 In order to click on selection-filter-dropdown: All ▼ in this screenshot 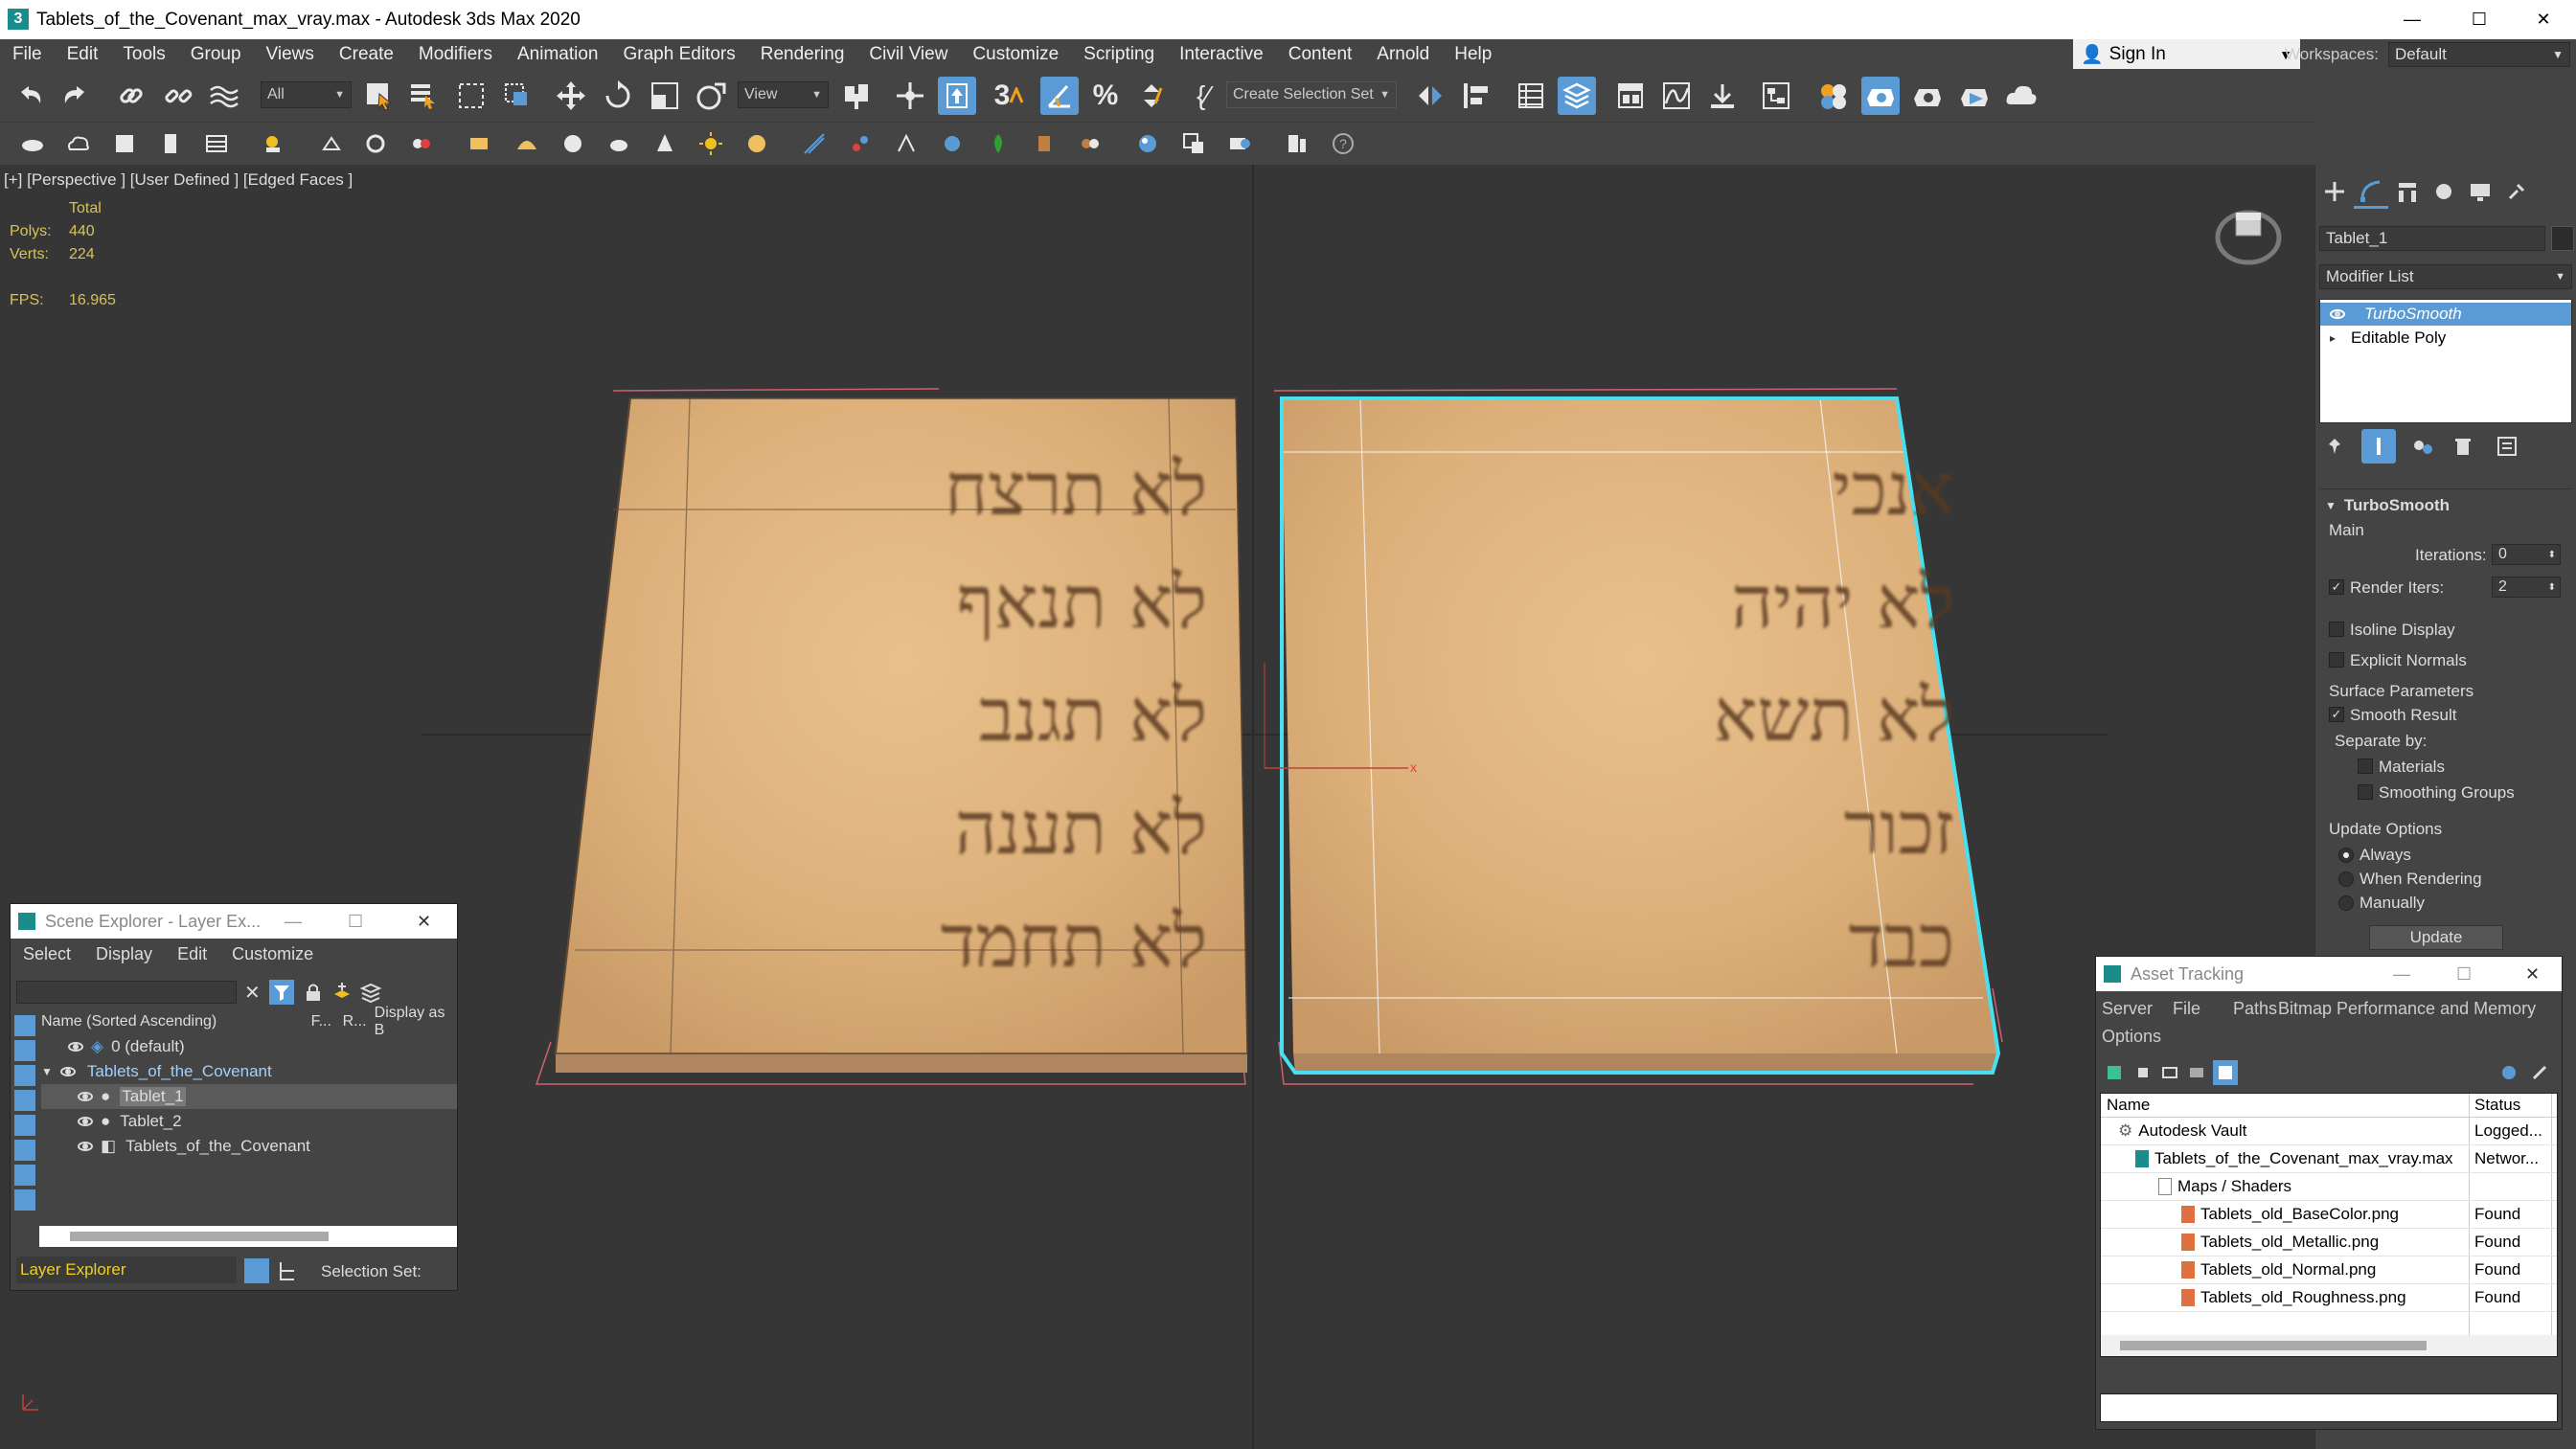, I will do `click(306, 94)`.